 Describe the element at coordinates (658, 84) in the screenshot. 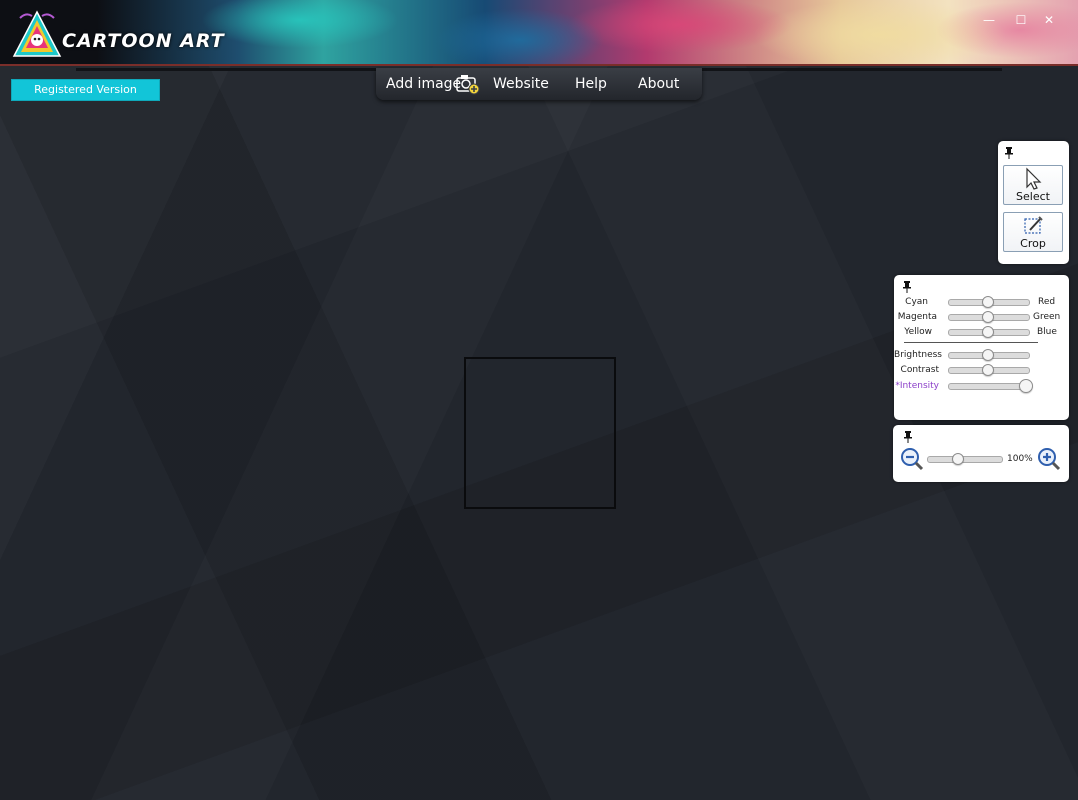

I see `about-link: About` at that location.